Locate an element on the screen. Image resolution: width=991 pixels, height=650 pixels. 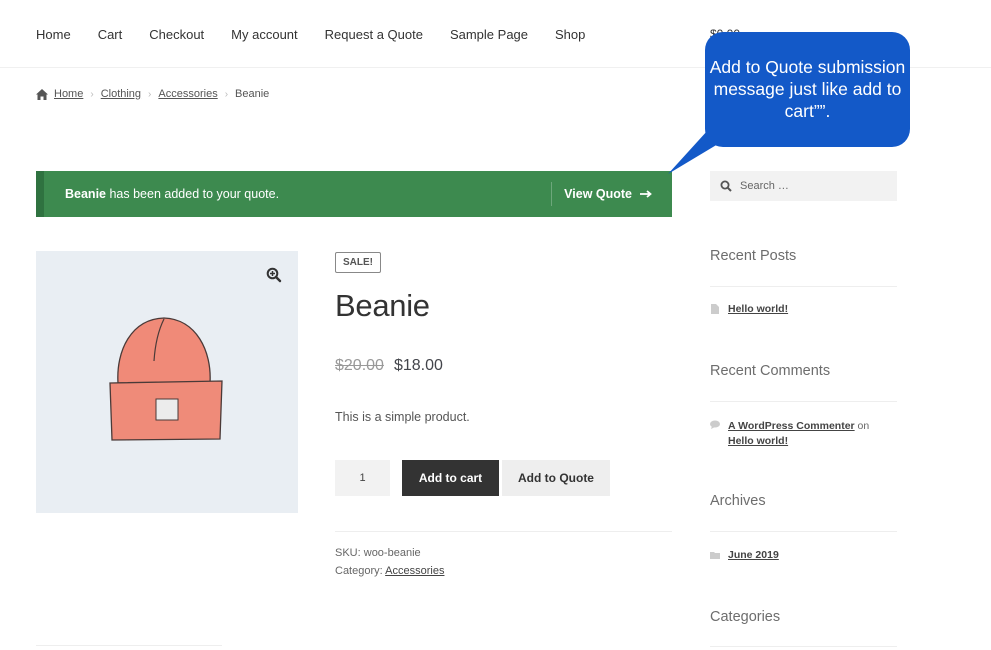
sku-label: SKU: is located at coordinates (348, 553).